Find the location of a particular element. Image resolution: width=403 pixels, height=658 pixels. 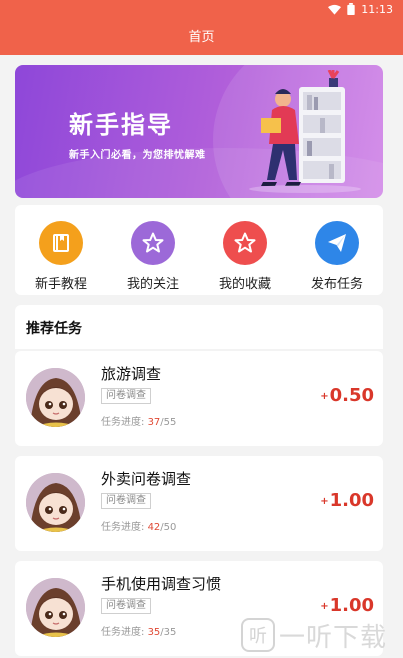

menu-label: 我的关注 is located at coordinates (152, 284).